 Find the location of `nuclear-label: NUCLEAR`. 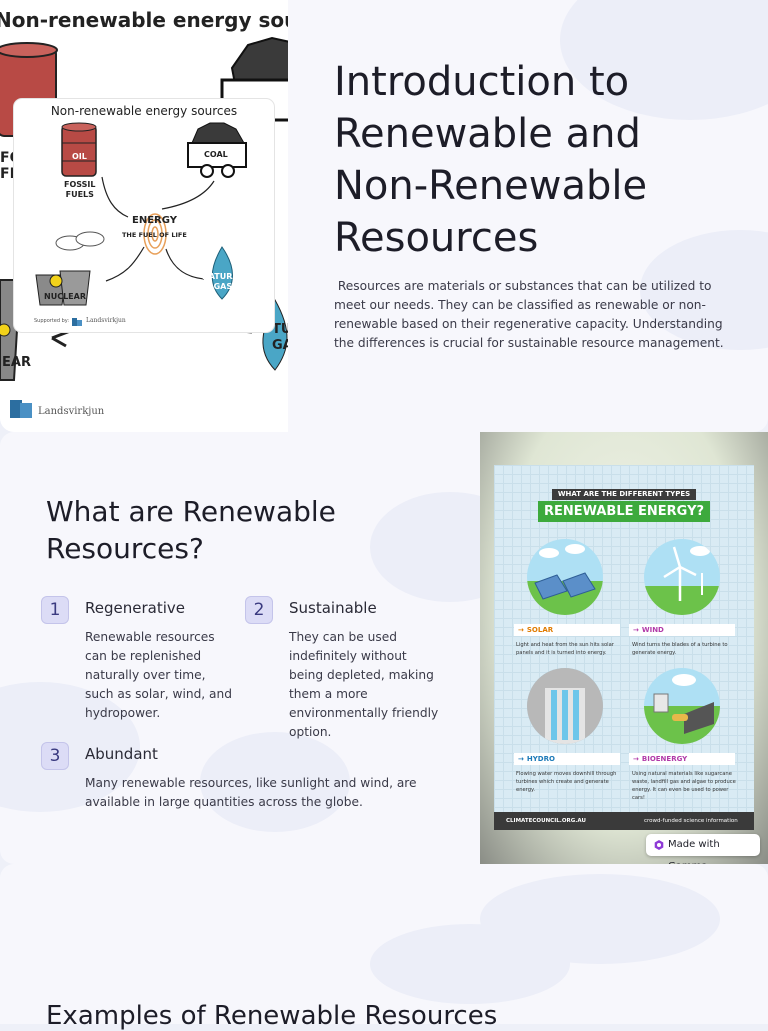

nuclear-label: NUCLEAR is located at coordinates (65, 296).